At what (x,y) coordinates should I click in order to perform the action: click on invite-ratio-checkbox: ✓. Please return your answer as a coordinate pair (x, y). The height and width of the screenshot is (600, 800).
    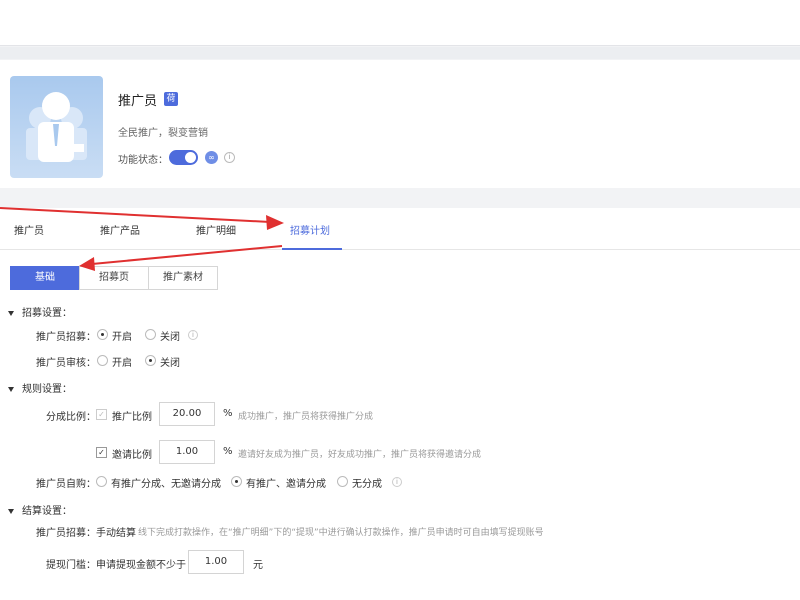
    Looking at the image, I should click on (101, 452).